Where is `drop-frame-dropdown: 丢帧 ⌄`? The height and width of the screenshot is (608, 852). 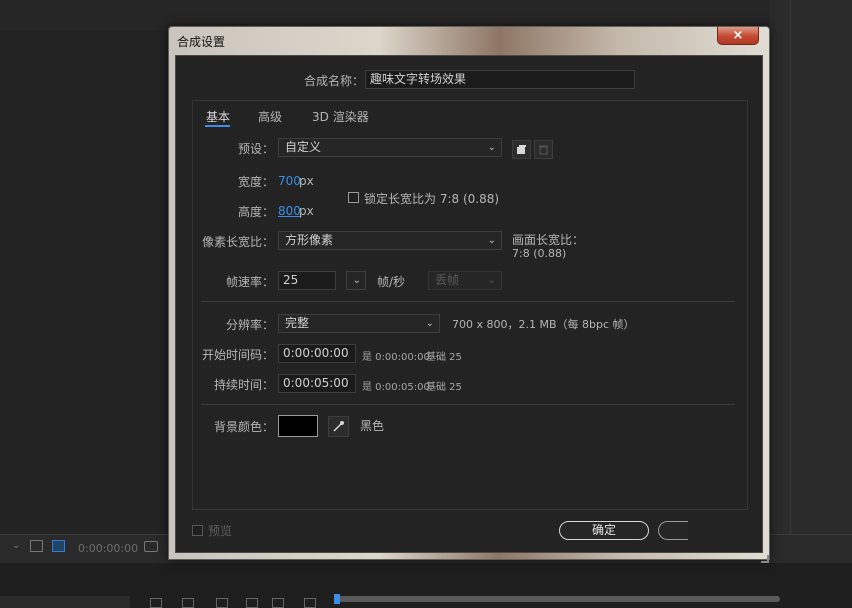 drop-frame-dropdown: 丢帧 ⌄ is located at coordinates (465, 280).